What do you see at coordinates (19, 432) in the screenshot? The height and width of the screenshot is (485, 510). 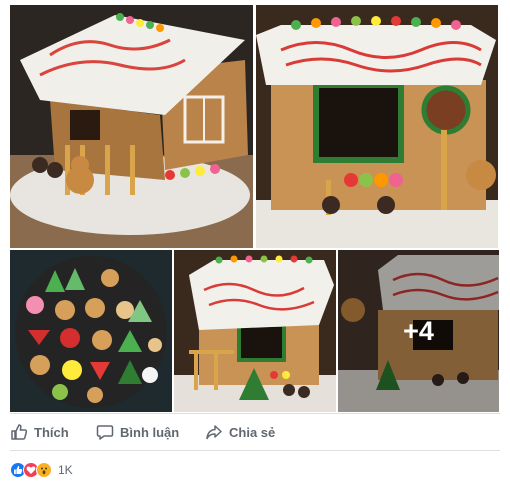 I see `thumbs-up-icon` at bounding box center [19, 432].